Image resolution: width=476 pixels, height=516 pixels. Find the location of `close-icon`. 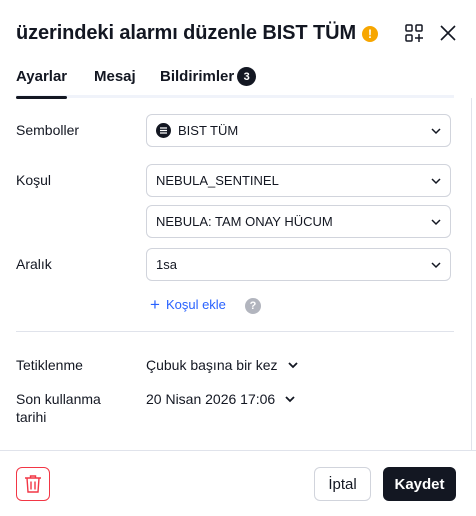

close-icon is located at coordinates (448, 33).